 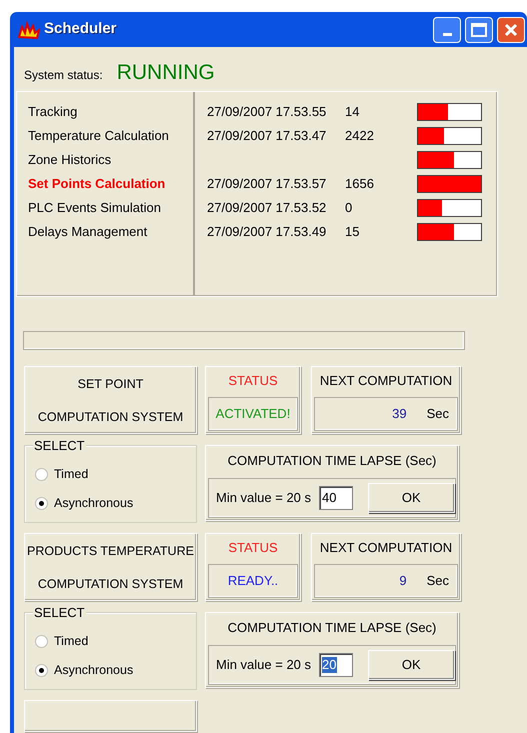 I want to click on time-lapse-input: 20, so click(x=336, y=665).